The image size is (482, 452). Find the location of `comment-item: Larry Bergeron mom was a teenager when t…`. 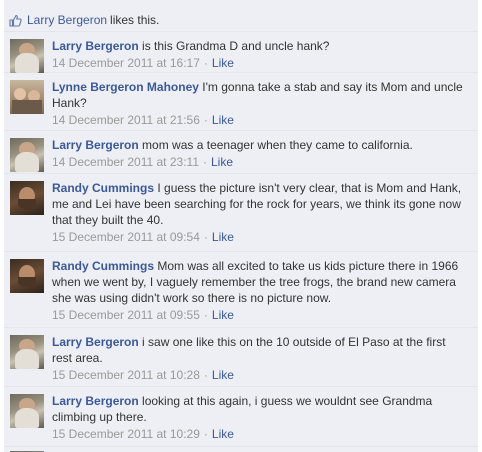

comment-item: Larry Bergeron mom was a teenager when t… is located at coordinates (241, 152).